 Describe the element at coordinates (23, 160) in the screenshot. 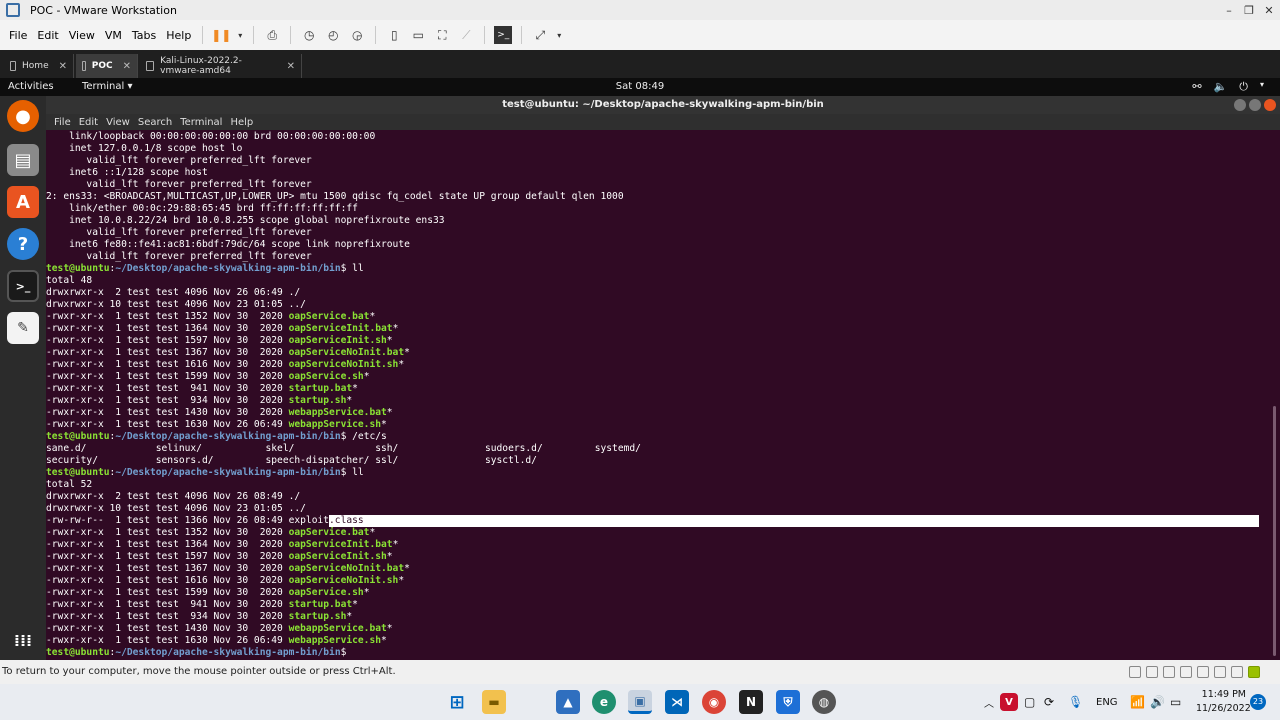

I see `files-icon: ▤` at that location.